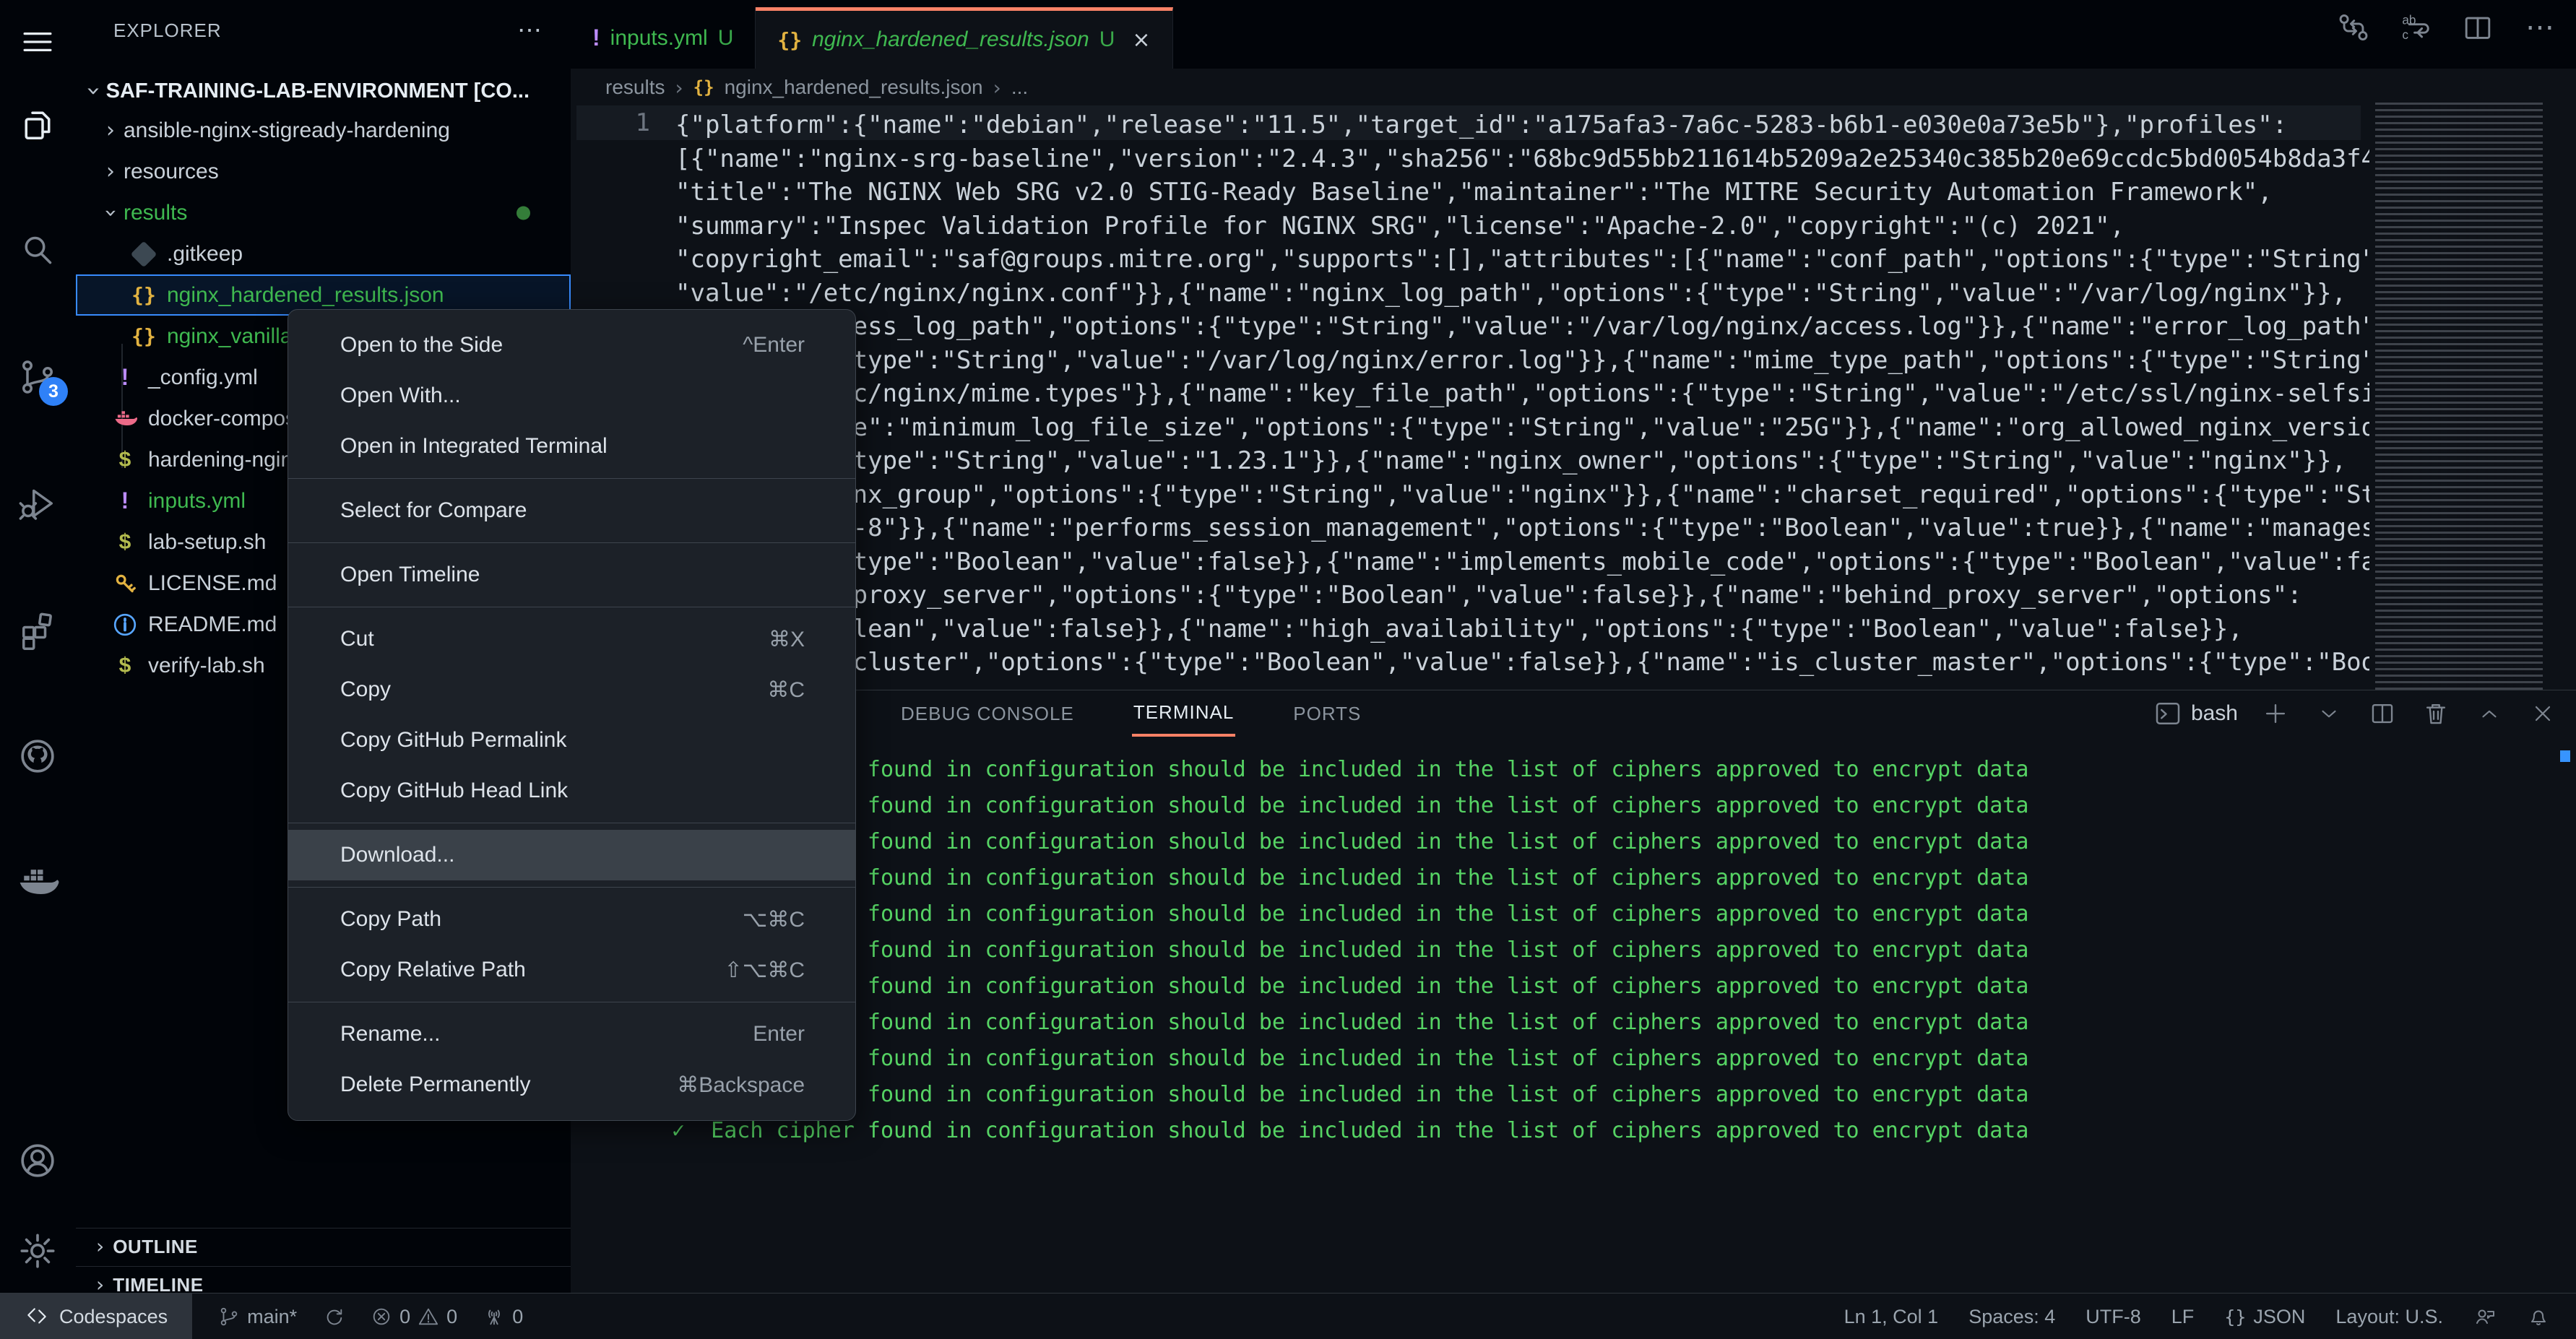  Describe the element at coordinates (2275, 713) in the screenshot. I see `add-terminal-icon` at that location.